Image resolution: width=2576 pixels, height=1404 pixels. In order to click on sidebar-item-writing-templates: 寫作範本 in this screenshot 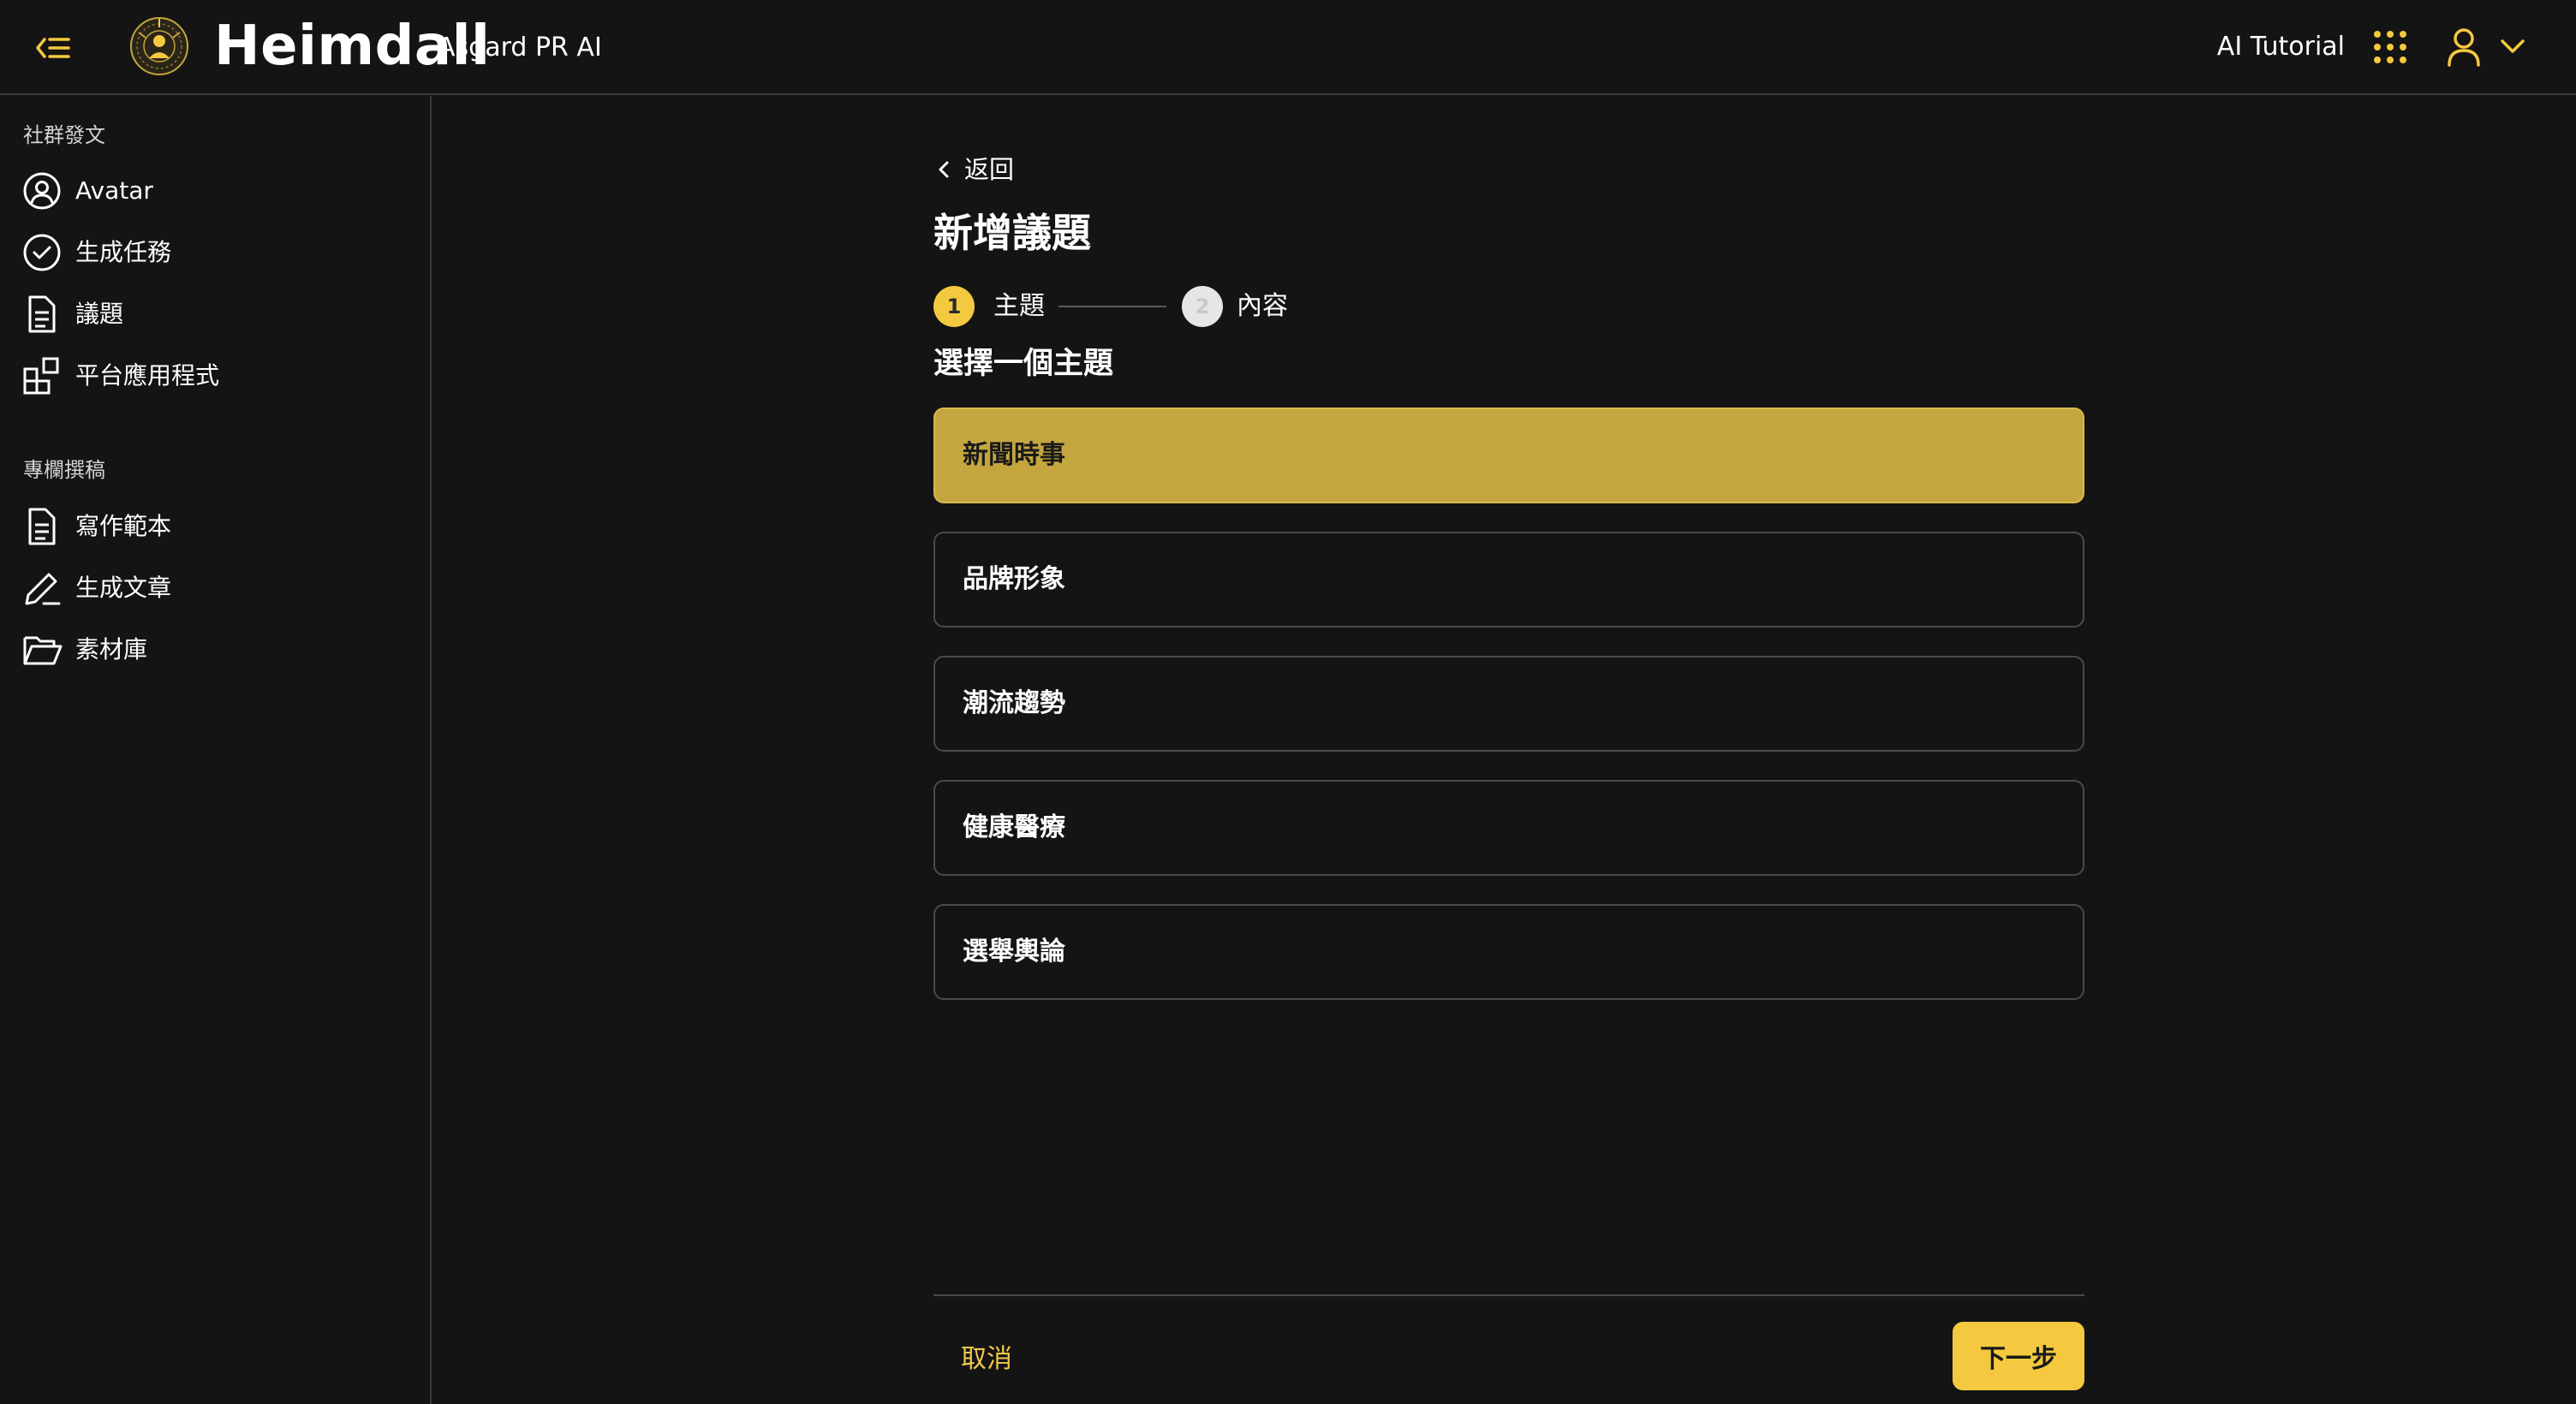, I will do `click(217, 526)`.